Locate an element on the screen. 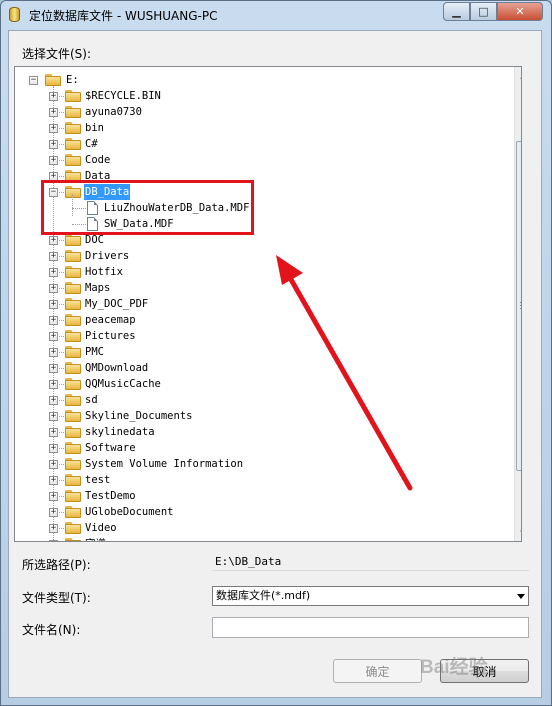  tree-folder-item: + Maps is located at coordinates (260, 288).